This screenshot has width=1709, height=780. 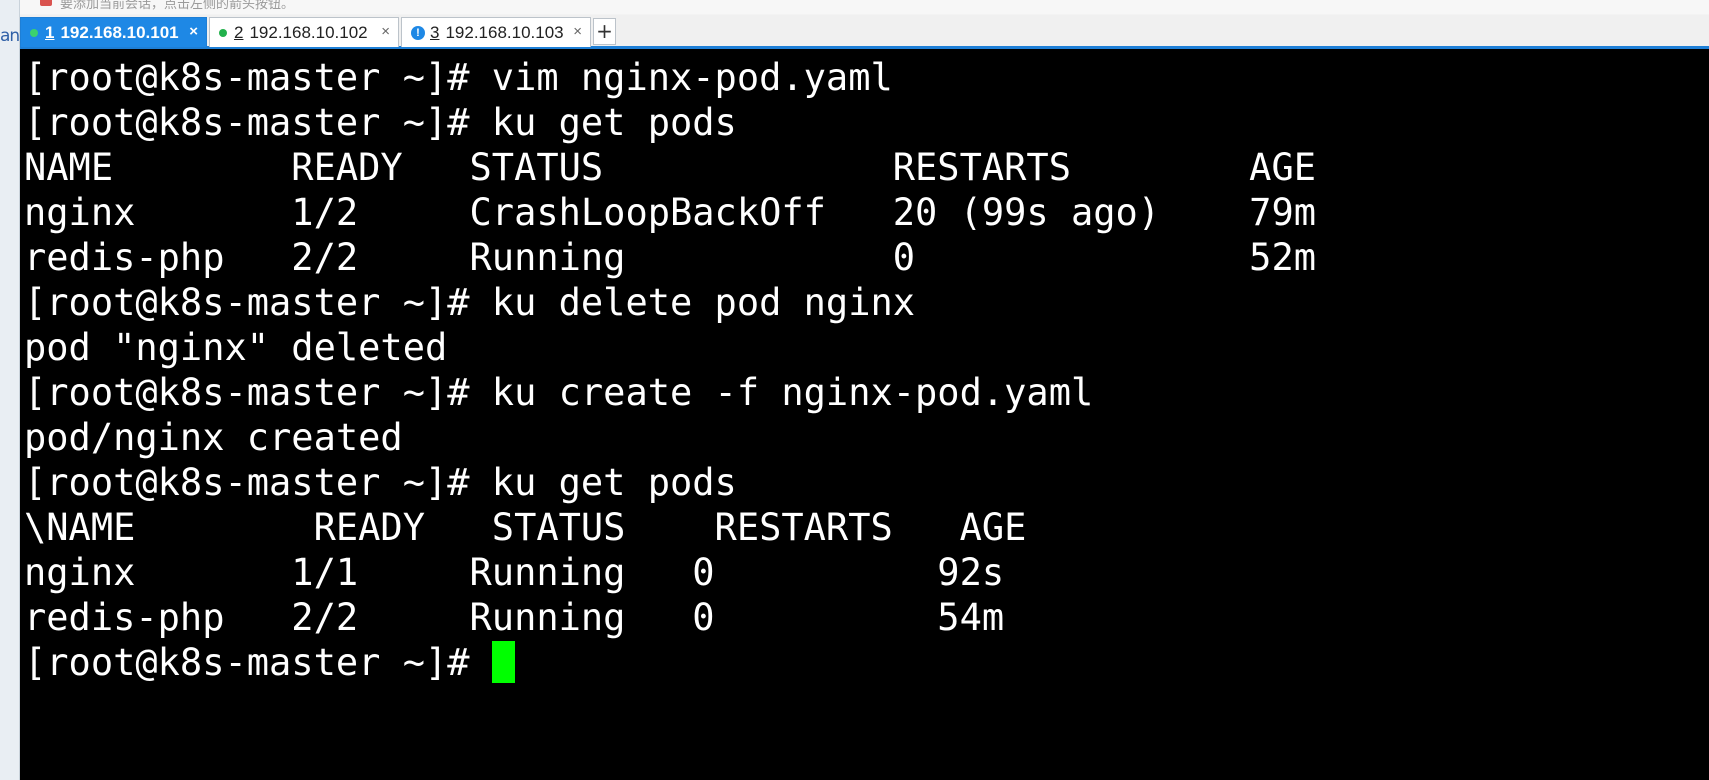 What do you see at coordinates (418, 32) in the screenshot?
I see `alert-icon: !` at bounding box center [418, 32].